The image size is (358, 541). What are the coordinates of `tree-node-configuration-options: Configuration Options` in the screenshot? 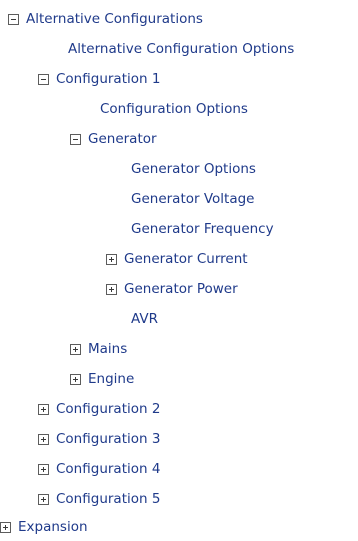 It's located at (174, 109).